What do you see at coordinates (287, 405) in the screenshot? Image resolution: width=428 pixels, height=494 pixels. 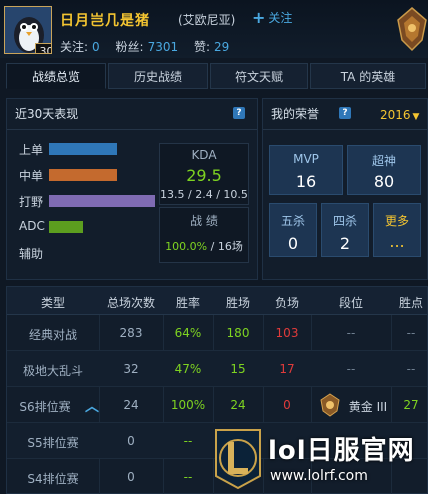 I see `row-losses: 0` at bounding box center [287, 405].